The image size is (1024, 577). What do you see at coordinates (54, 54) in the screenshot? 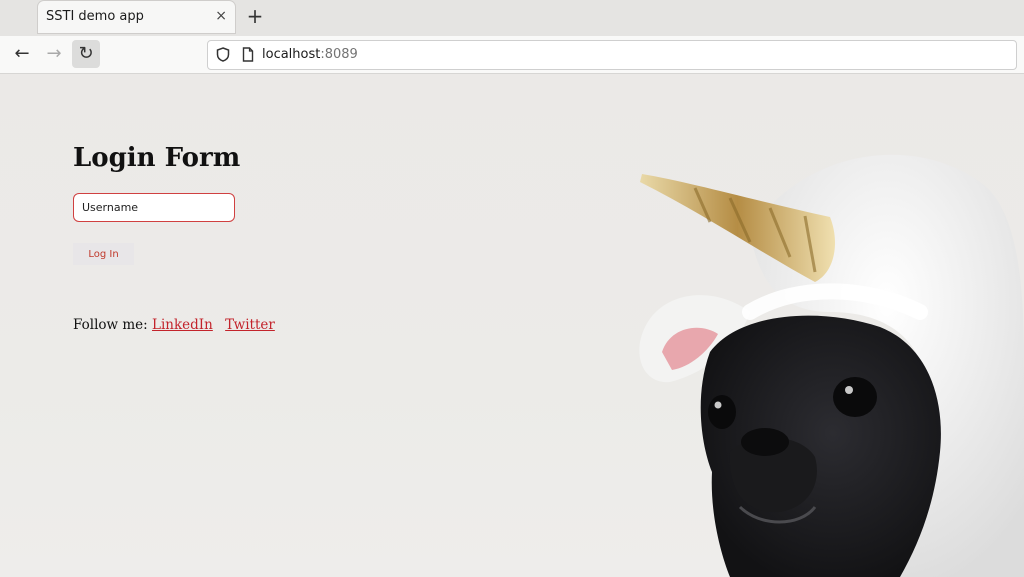
I see `forward-button: →` at bounding box center [54, 54].